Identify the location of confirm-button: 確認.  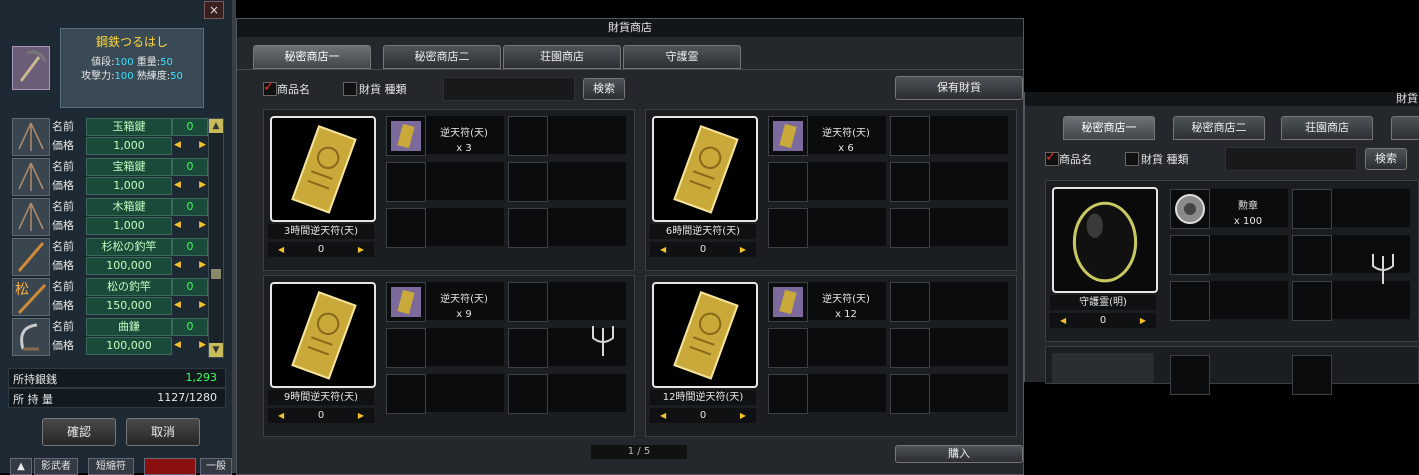
(79, 432).